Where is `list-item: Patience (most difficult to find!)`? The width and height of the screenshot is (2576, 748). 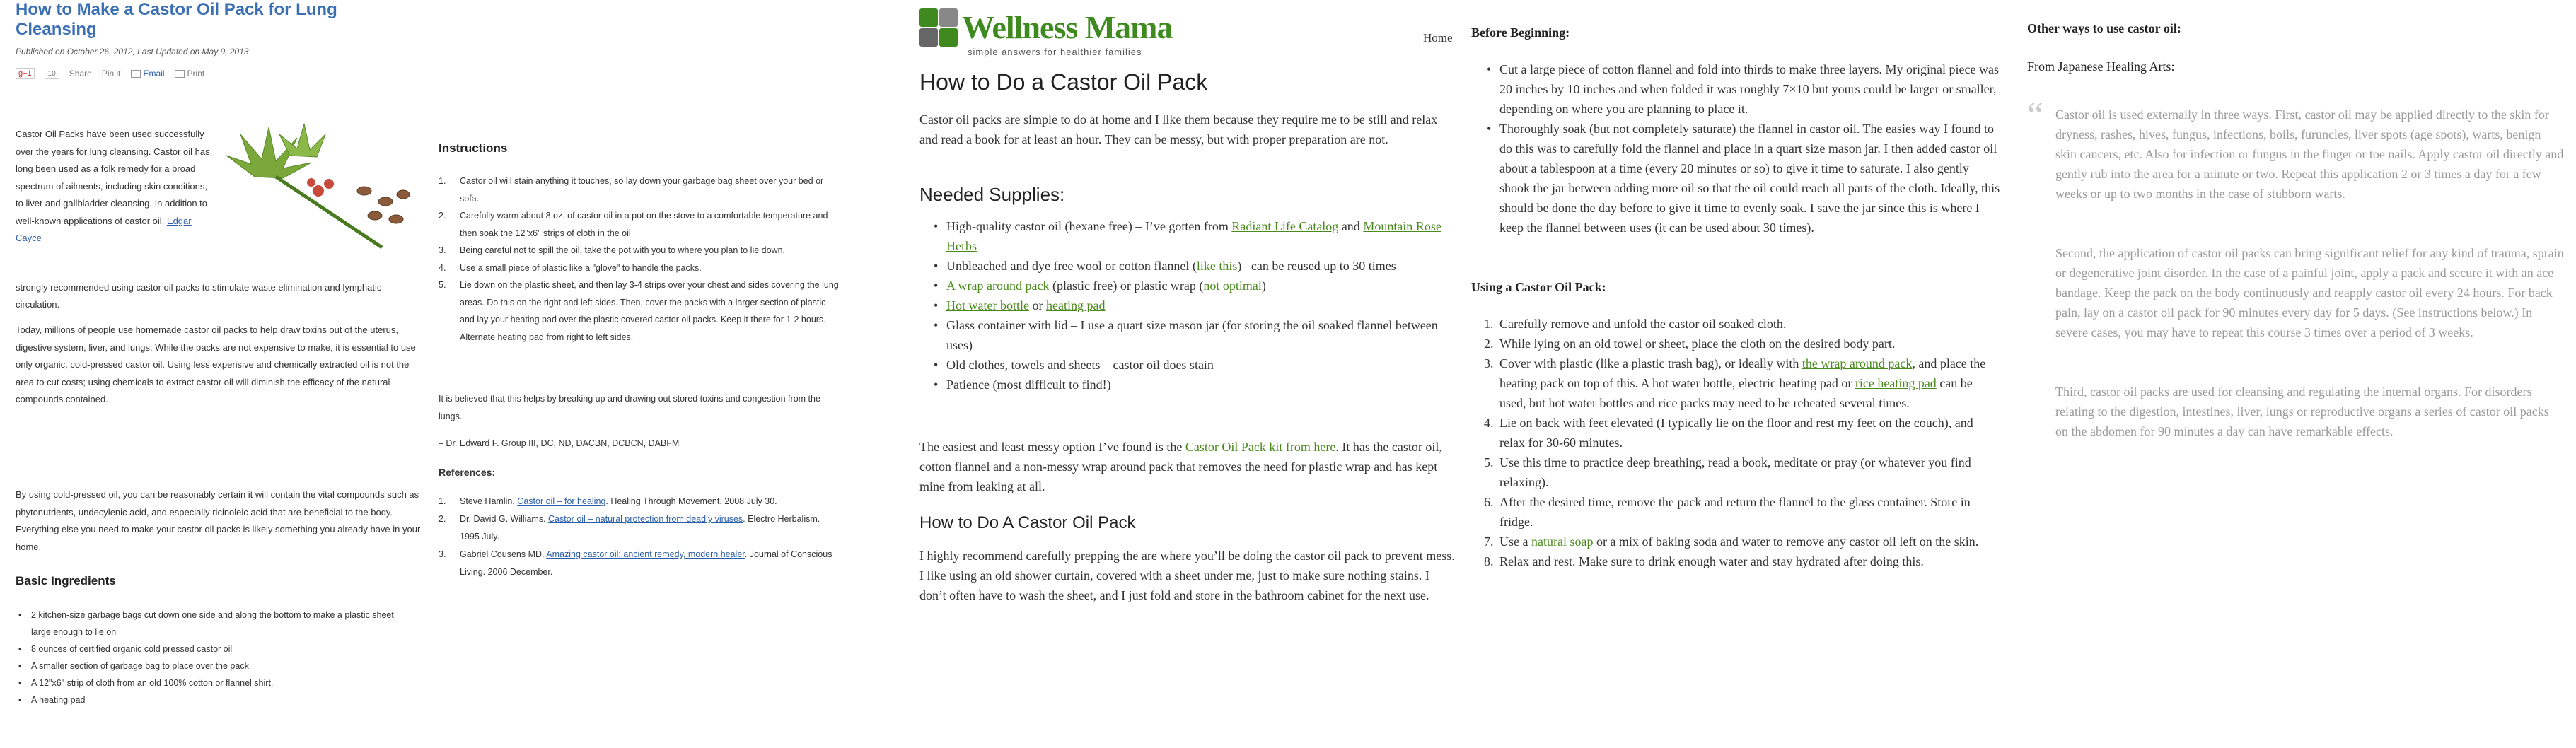
list-item: Patience (most difficult to find!) is located at coordinates (1188, 385).